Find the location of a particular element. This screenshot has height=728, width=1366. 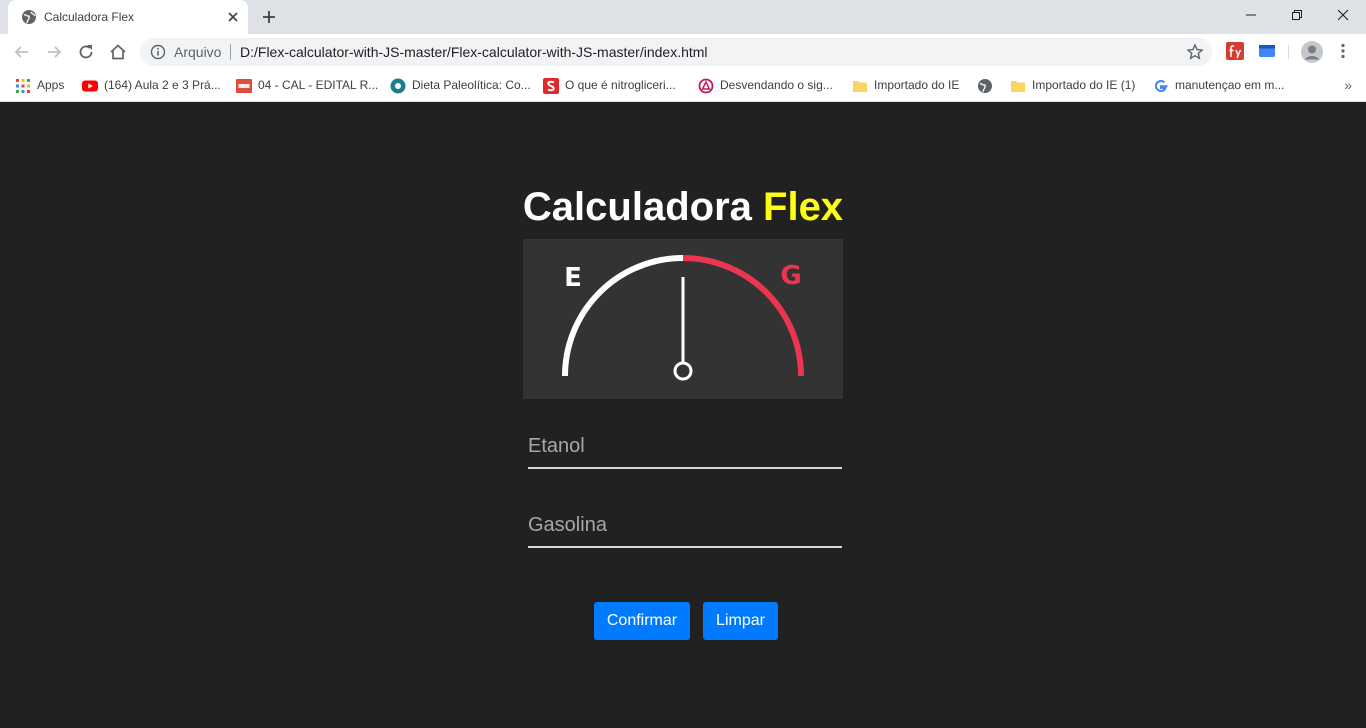

close-tab-icon is located at coordinates (233, 17).